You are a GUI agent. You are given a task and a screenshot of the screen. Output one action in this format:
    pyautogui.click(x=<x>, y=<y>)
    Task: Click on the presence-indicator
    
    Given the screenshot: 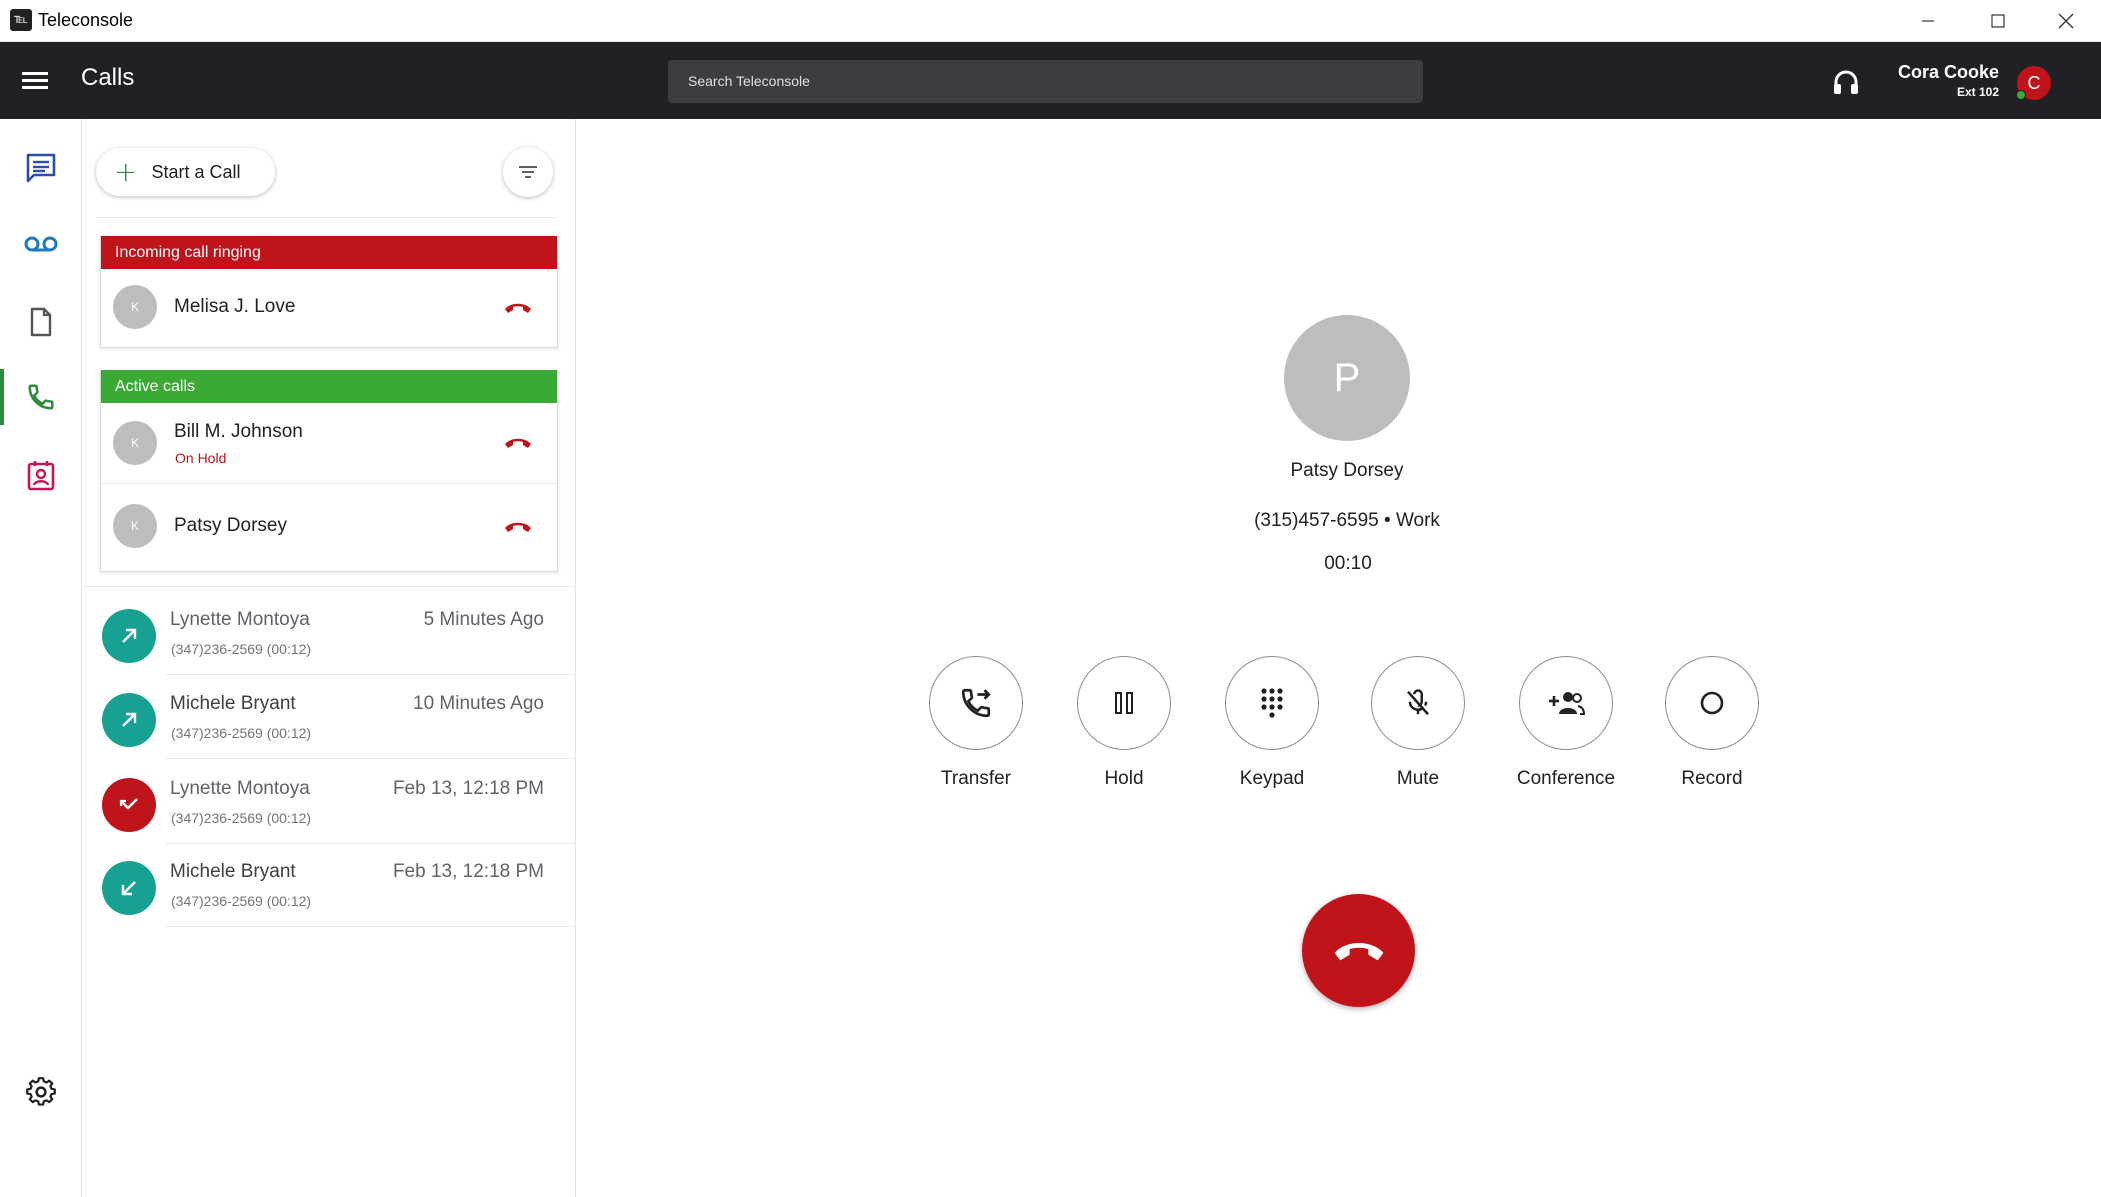 What is the action you would take?
    pyautogui.click(x=2021, y=95)
    